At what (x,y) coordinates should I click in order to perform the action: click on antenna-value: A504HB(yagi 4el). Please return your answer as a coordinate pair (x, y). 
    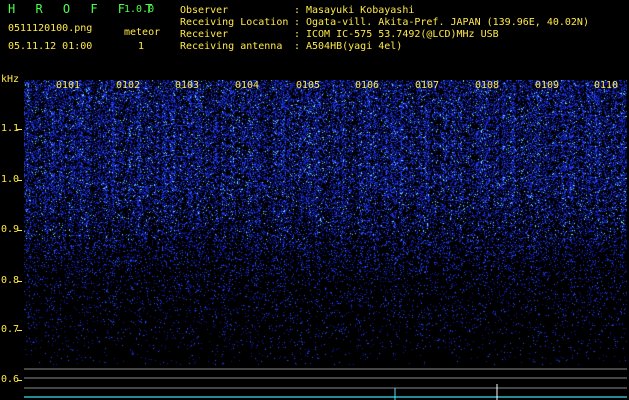
    Looking at the image, I should click on (354, 46).